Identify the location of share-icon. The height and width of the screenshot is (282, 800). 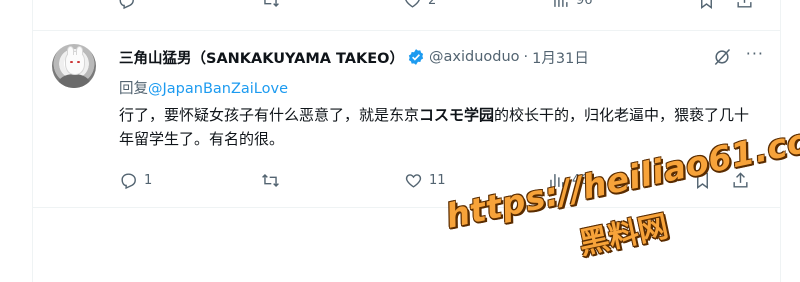
(744, 4).